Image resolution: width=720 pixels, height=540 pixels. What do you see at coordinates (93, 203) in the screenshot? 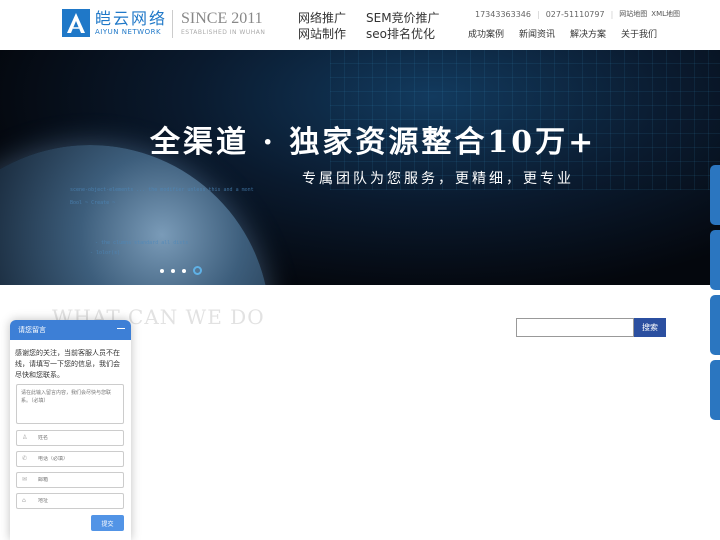
I see `banner-code-text: Bool ~ Create ~` at bounding box center [93, 203].